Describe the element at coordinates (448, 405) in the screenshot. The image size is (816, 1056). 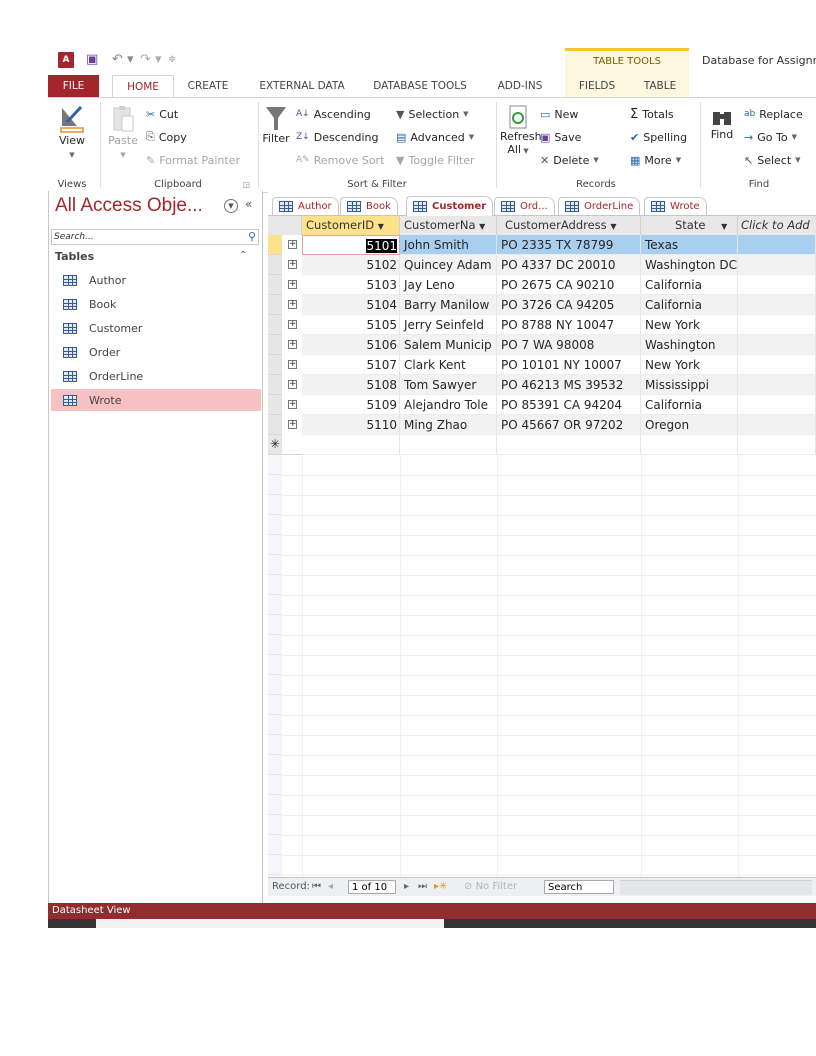
I see `cell-name: Alejandro Tole` at that location.